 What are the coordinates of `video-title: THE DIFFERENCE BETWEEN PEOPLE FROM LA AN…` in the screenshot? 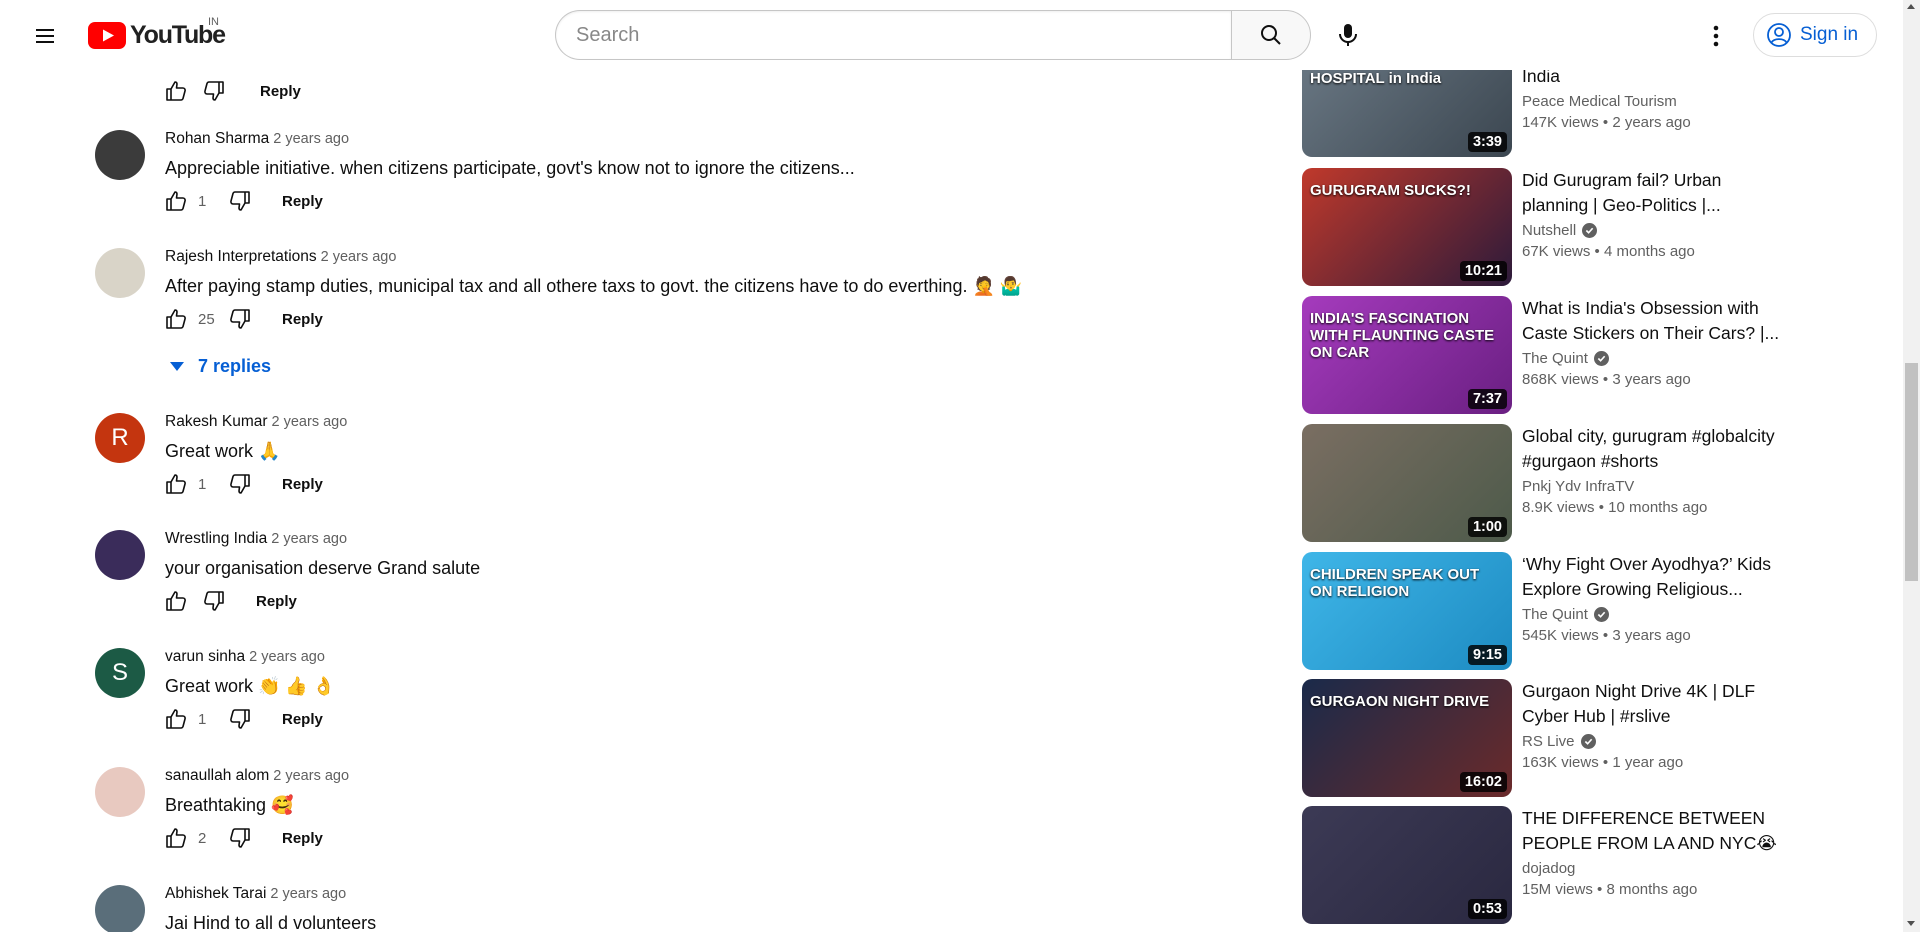 It's located at (1652, 831).